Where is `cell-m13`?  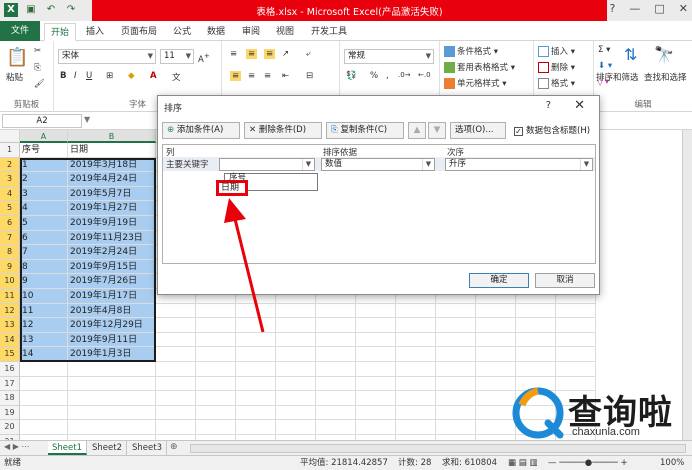 cell-m13 is located at coordinates (576, 325).